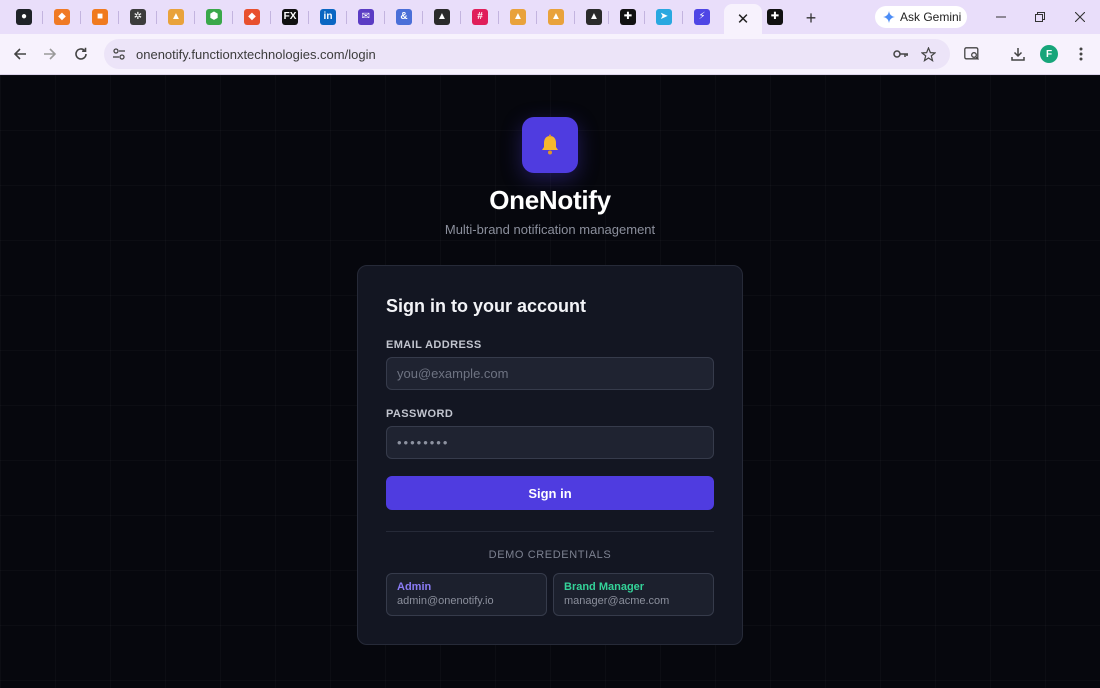  Describe the element at coordinates (550, 531) in the screenshot. I see `divider` at that location.